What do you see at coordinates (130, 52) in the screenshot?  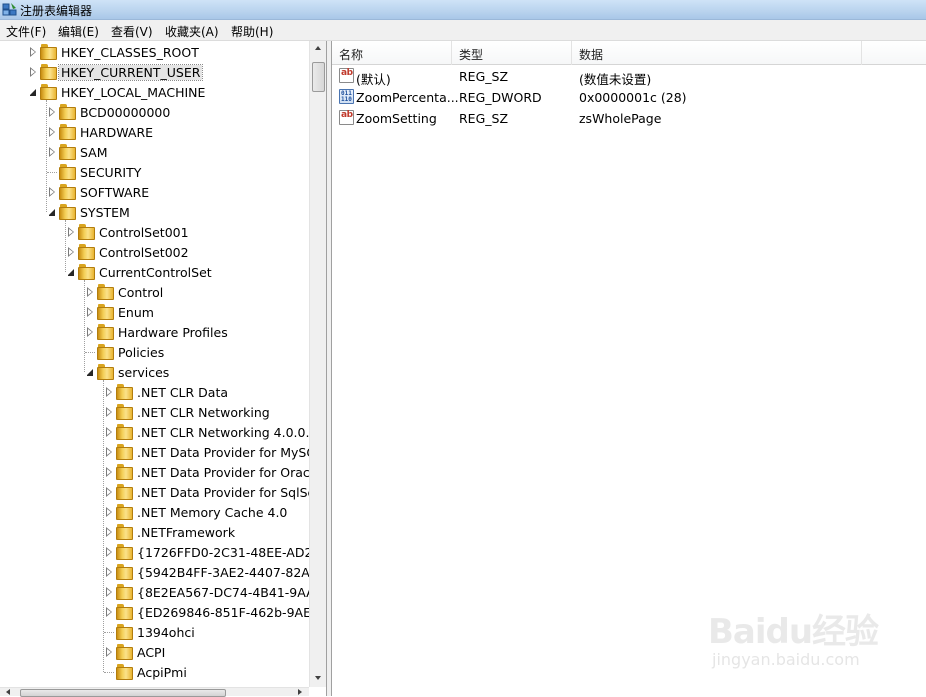 I see `tree-node-label: HKEY_CLASSES_ROOT` at bounding box center [130, 52].